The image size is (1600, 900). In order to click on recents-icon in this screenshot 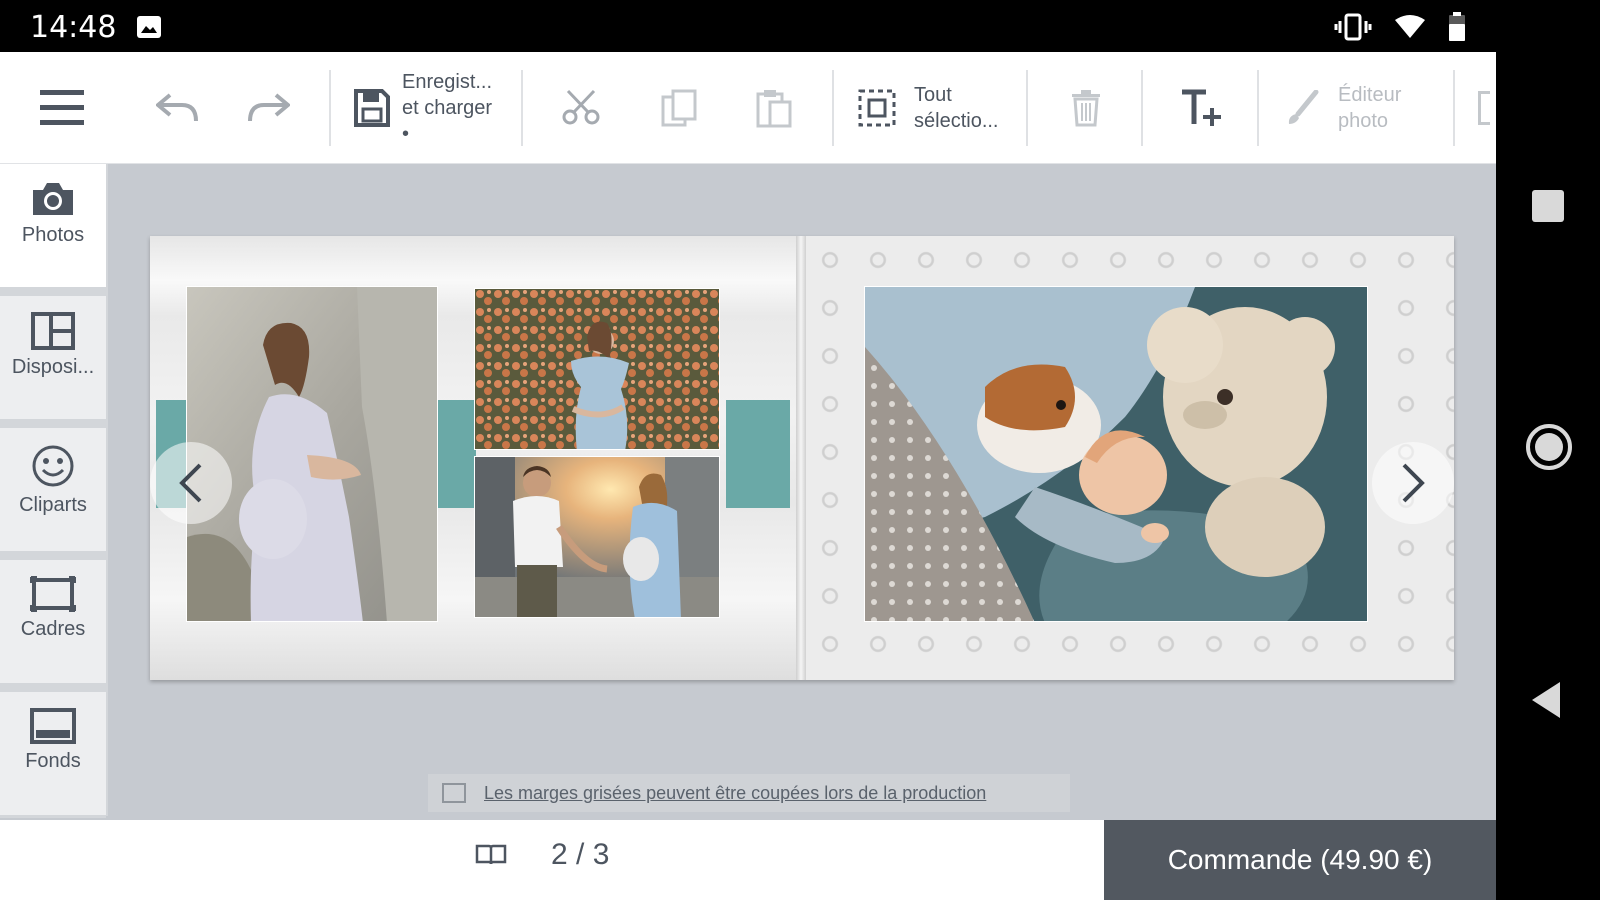, I will do `click(1548, 206)`.